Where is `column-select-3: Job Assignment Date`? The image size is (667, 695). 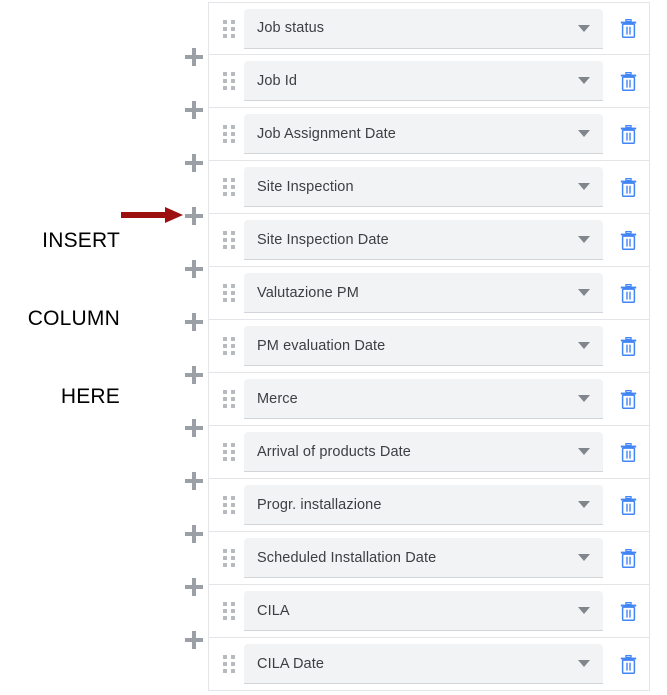 column-select-3: Job Assignment Date is located at coordinates (423, 134).